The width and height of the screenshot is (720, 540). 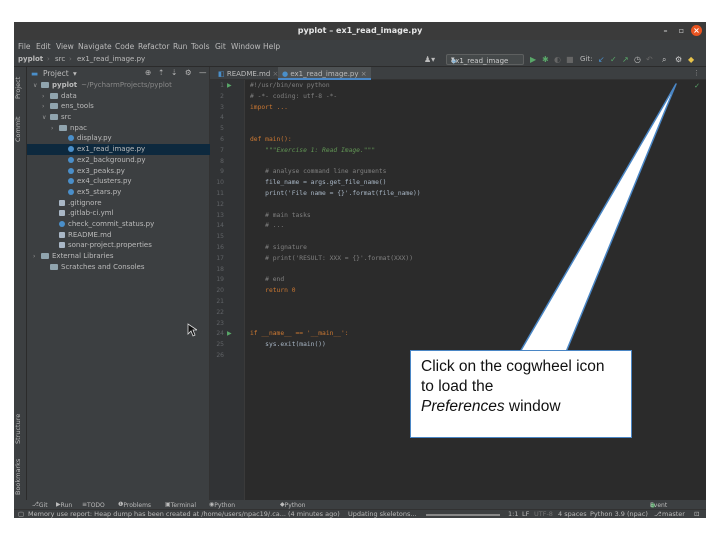 I want to click on callout-pointer, so click(x=598, y=218).